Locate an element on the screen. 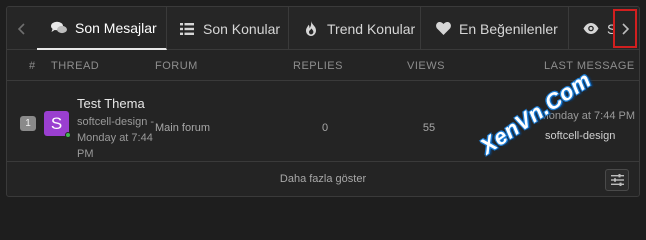 The image size is (646, 240). tab-trend-konular: Trend Konular is located at coordinates (355, 28).